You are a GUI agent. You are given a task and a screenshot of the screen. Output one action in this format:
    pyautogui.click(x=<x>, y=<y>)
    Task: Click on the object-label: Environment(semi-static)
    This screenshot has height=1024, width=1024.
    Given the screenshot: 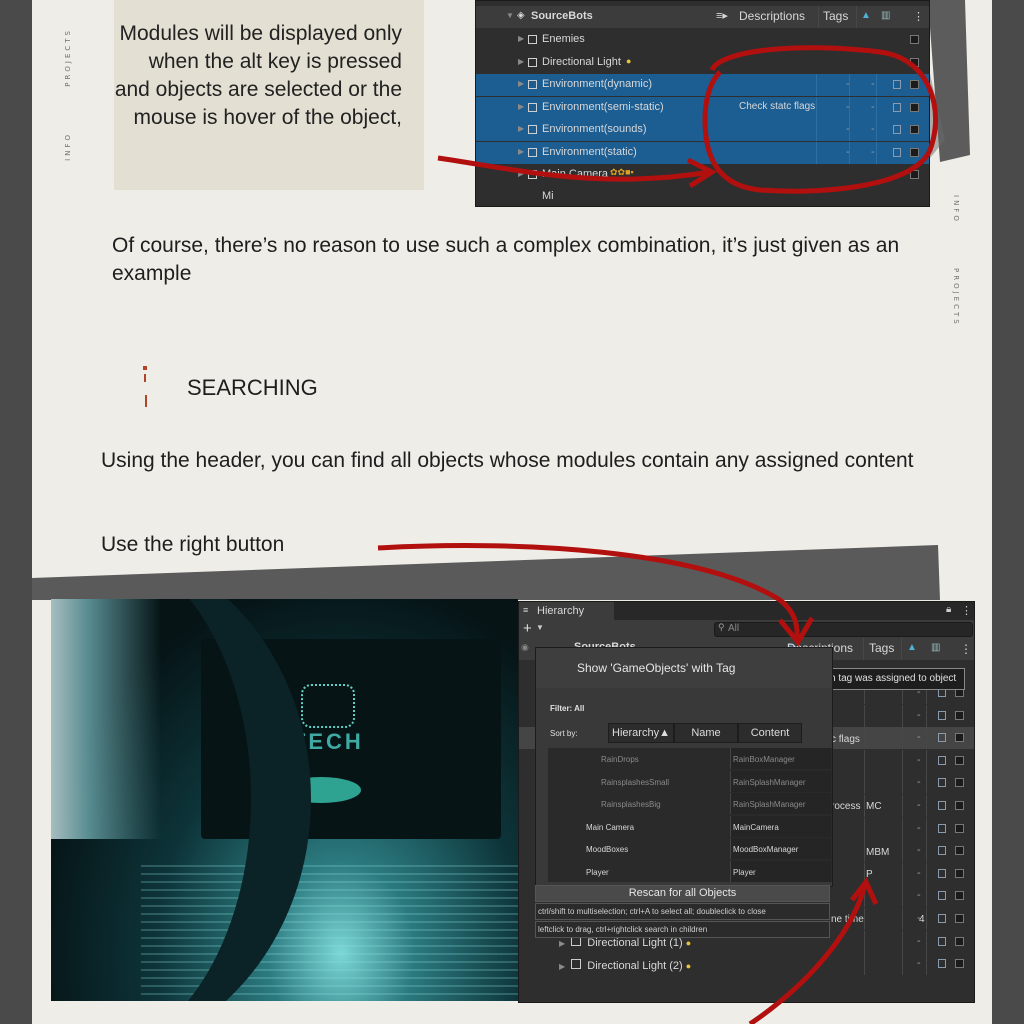 What is the action you would take?
    pyautogui.click(x=603, y=106)
    